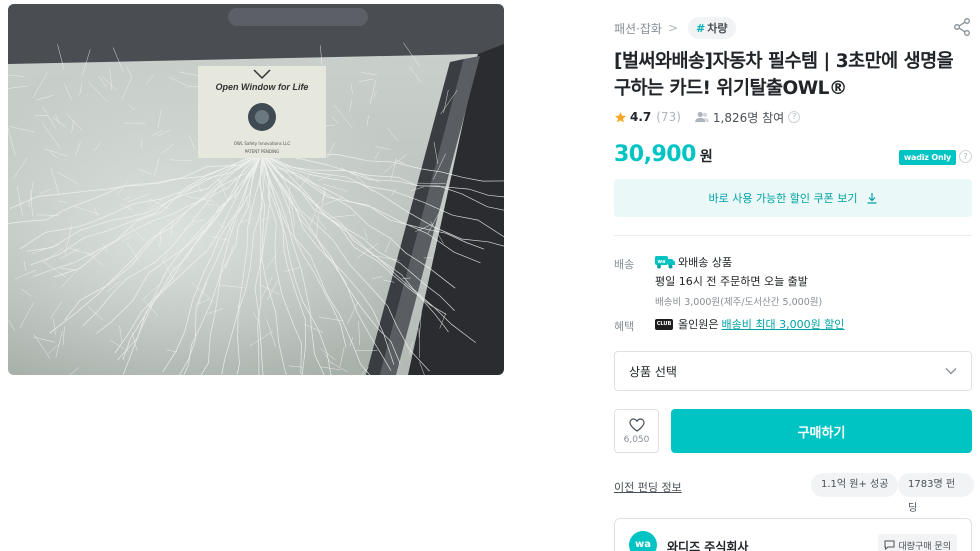 The image size is (980, 551). What do you see at coordinates (624, 264) in the screenshot?
I see `shipping-label: 배송` at bounding box center [624, 264].